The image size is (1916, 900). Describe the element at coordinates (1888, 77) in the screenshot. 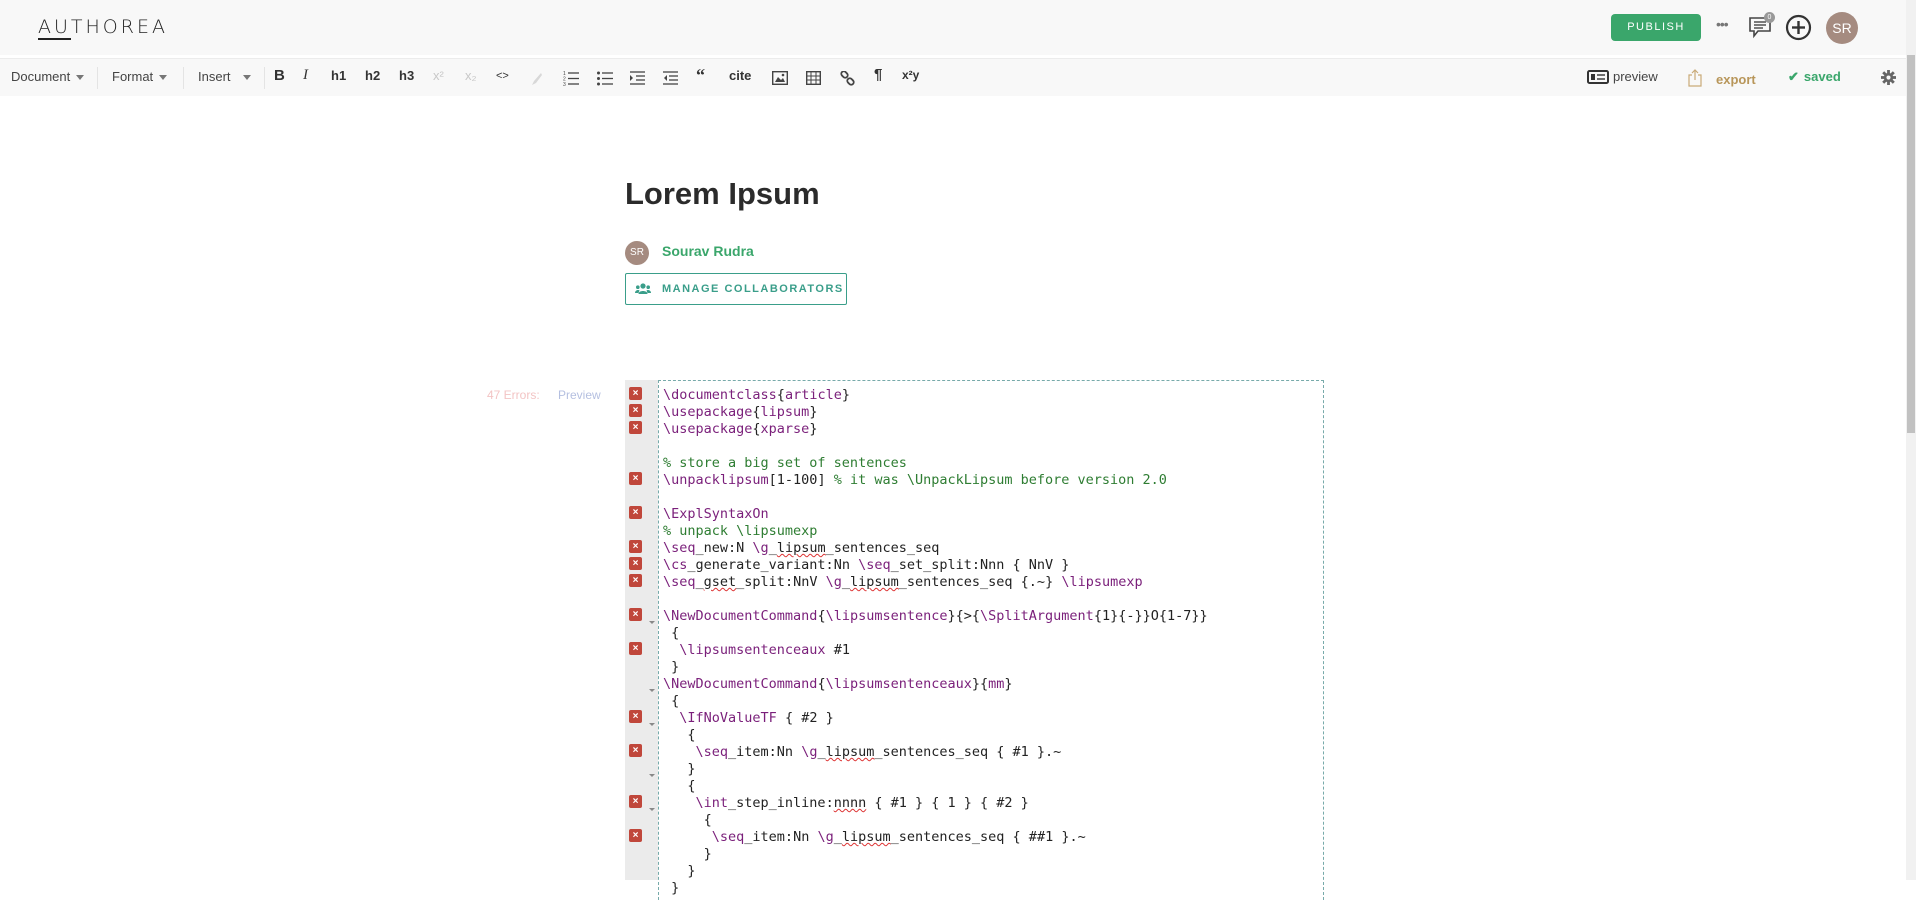

I see `settings-gear-icon` at that location.